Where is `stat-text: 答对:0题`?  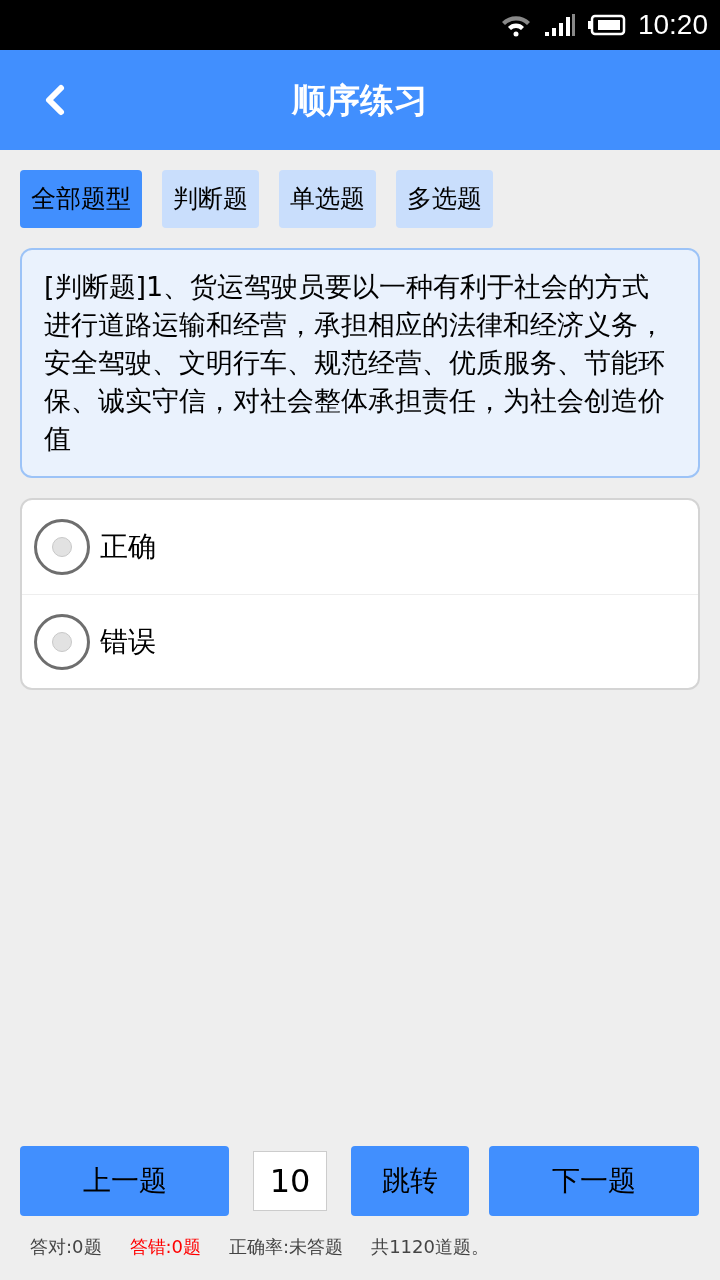 stat-text: 答对:0题 is located at coordinates (66, 1246).